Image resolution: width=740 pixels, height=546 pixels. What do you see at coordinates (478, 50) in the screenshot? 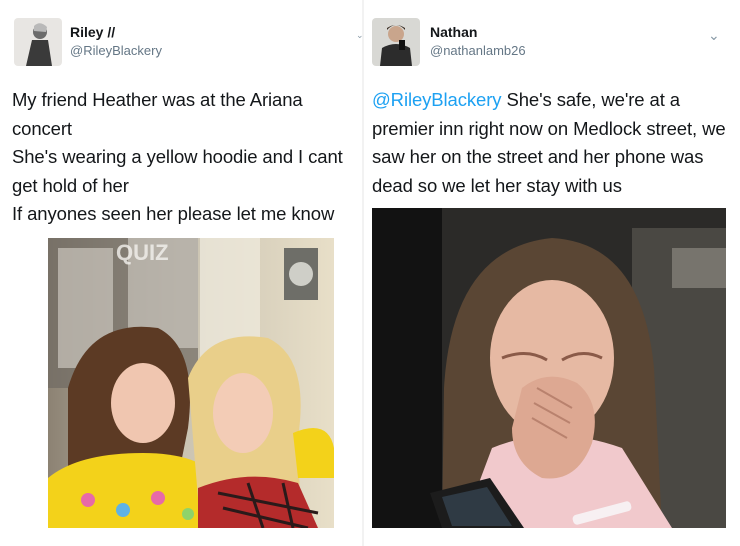
I see `username: @nathanlamb26` at bounding box center [478, 50].